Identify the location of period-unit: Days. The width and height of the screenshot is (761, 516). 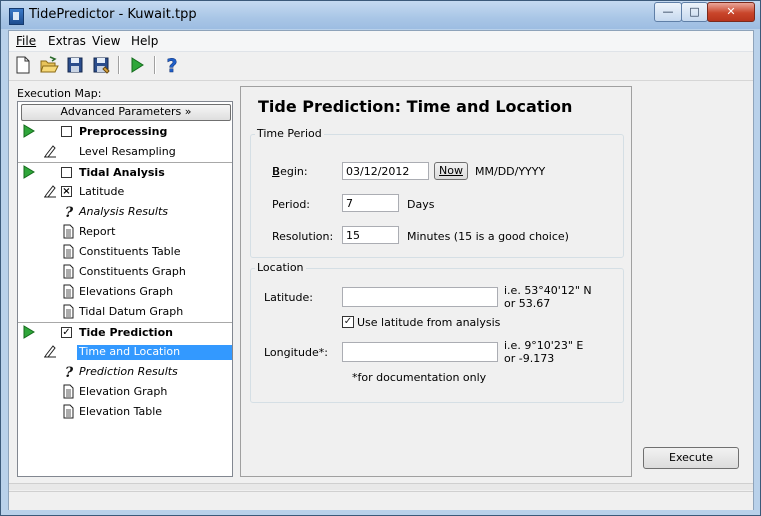
(421, 204).